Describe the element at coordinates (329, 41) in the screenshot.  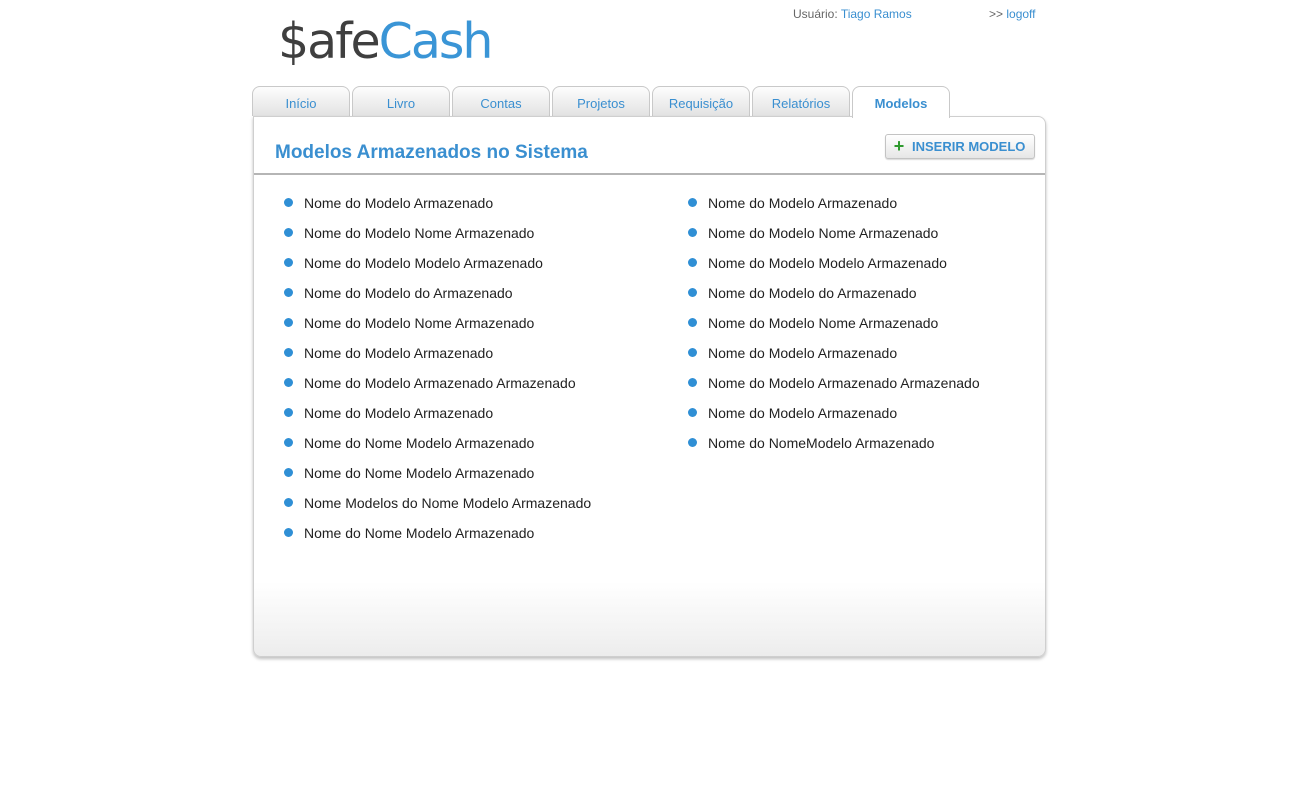
I see `logo-text-part1: $afe` at that location.